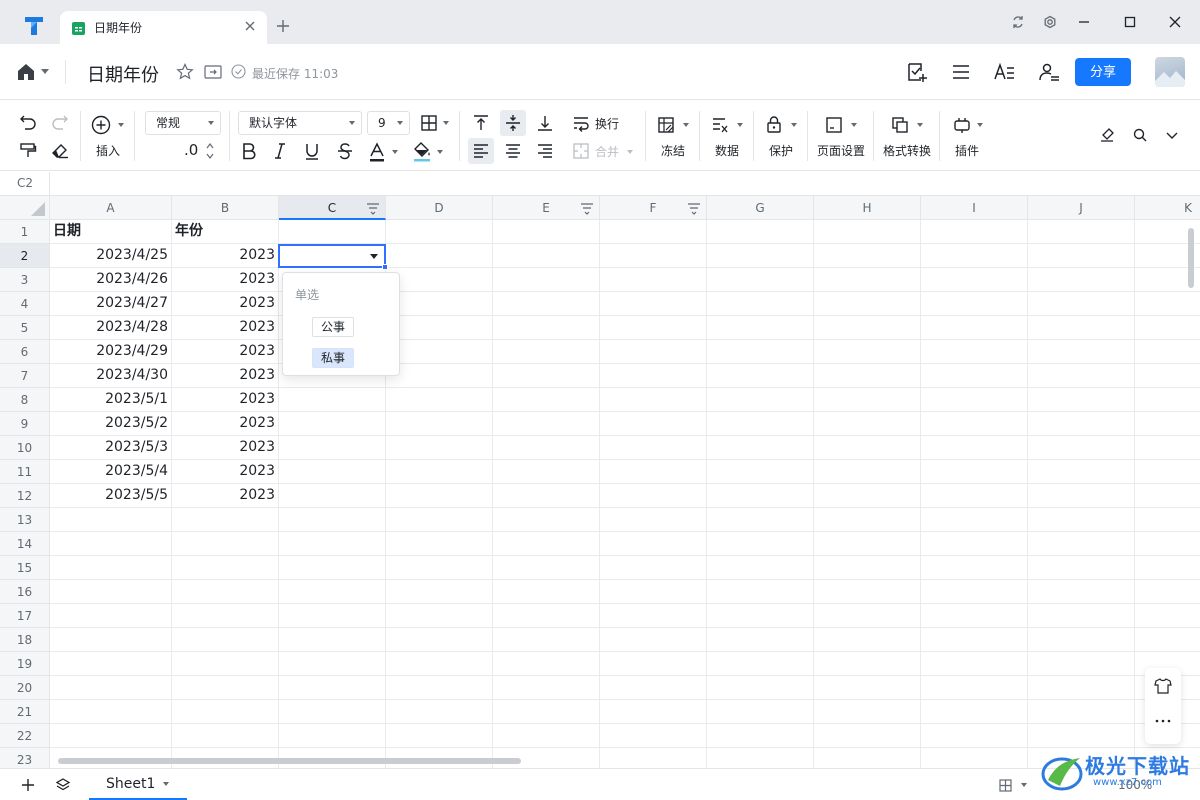 Image resolution: width=1200 pixels, height=800 pixels. Describe the element at coordinates (108, 150) in the screenshot. I see `insert-label: 插入` at that location.